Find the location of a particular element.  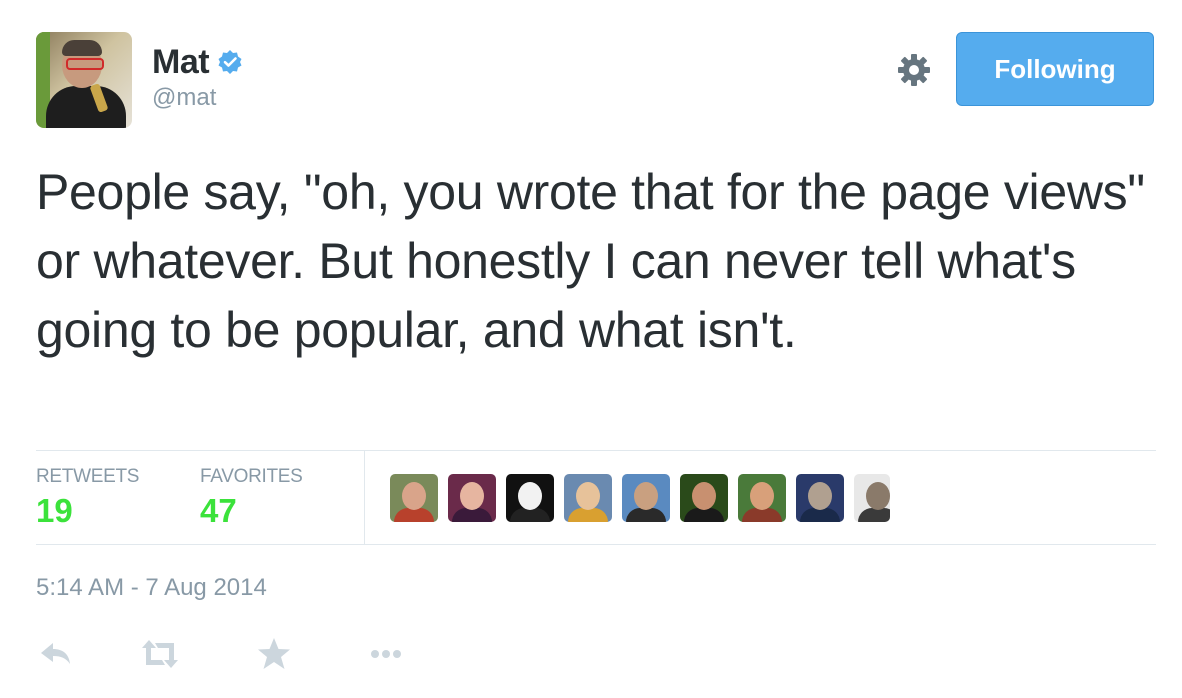

user-info: Mat @mat is located at coordinates (197, 77).